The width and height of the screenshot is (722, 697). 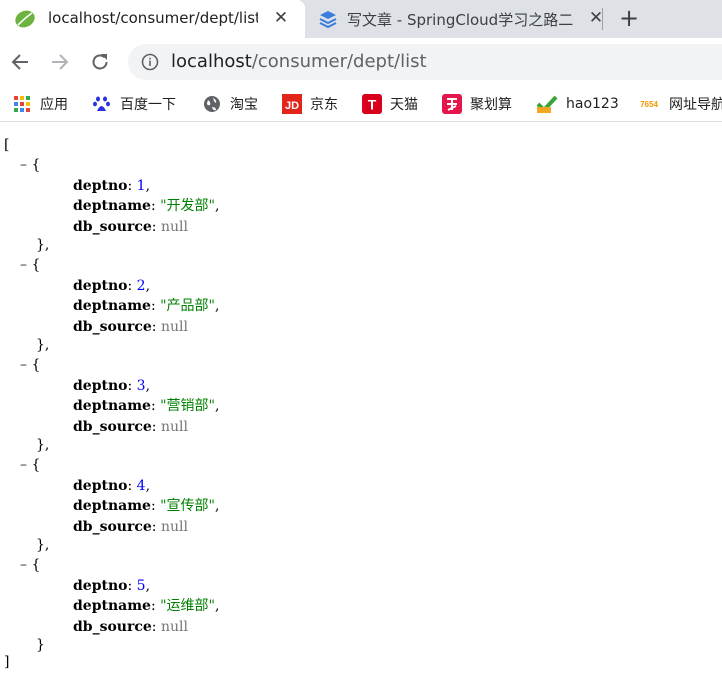 I want to click on svg-text: JD, so click(x=292, y=106).